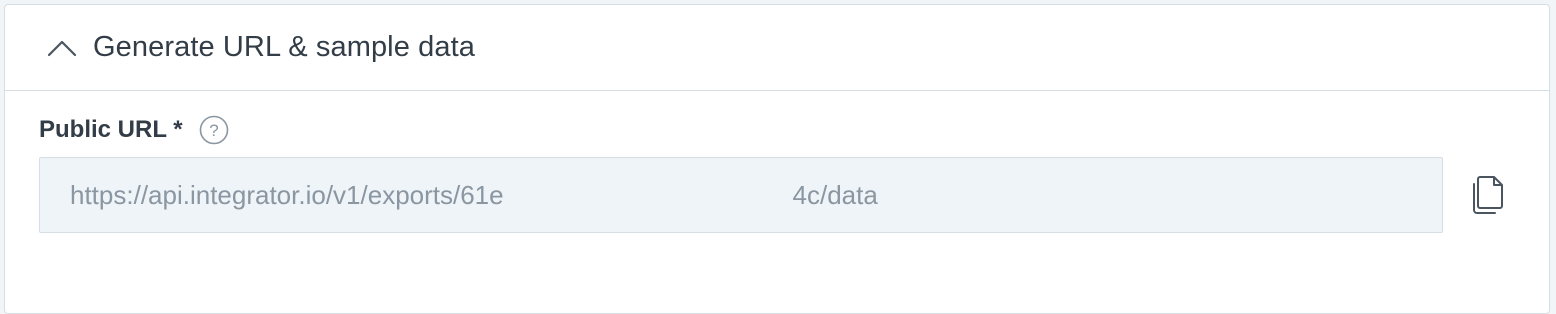 The image size is (1556, 314). I want to click on chevron-up-icon, so click(62, 48).